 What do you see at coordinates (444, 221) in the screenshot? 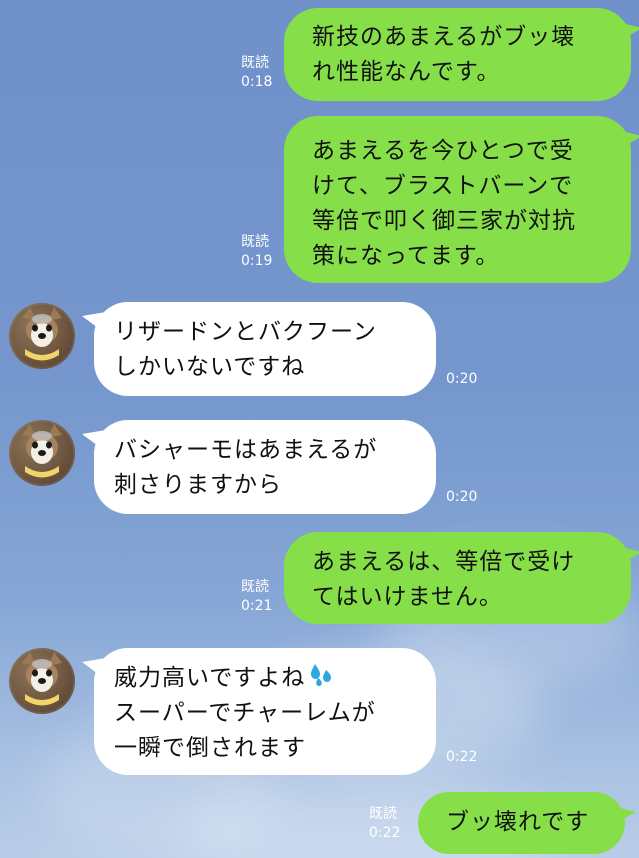
I see `message-line: 等倍で叩く御三家が対抗` at bounding box center [444, 221].